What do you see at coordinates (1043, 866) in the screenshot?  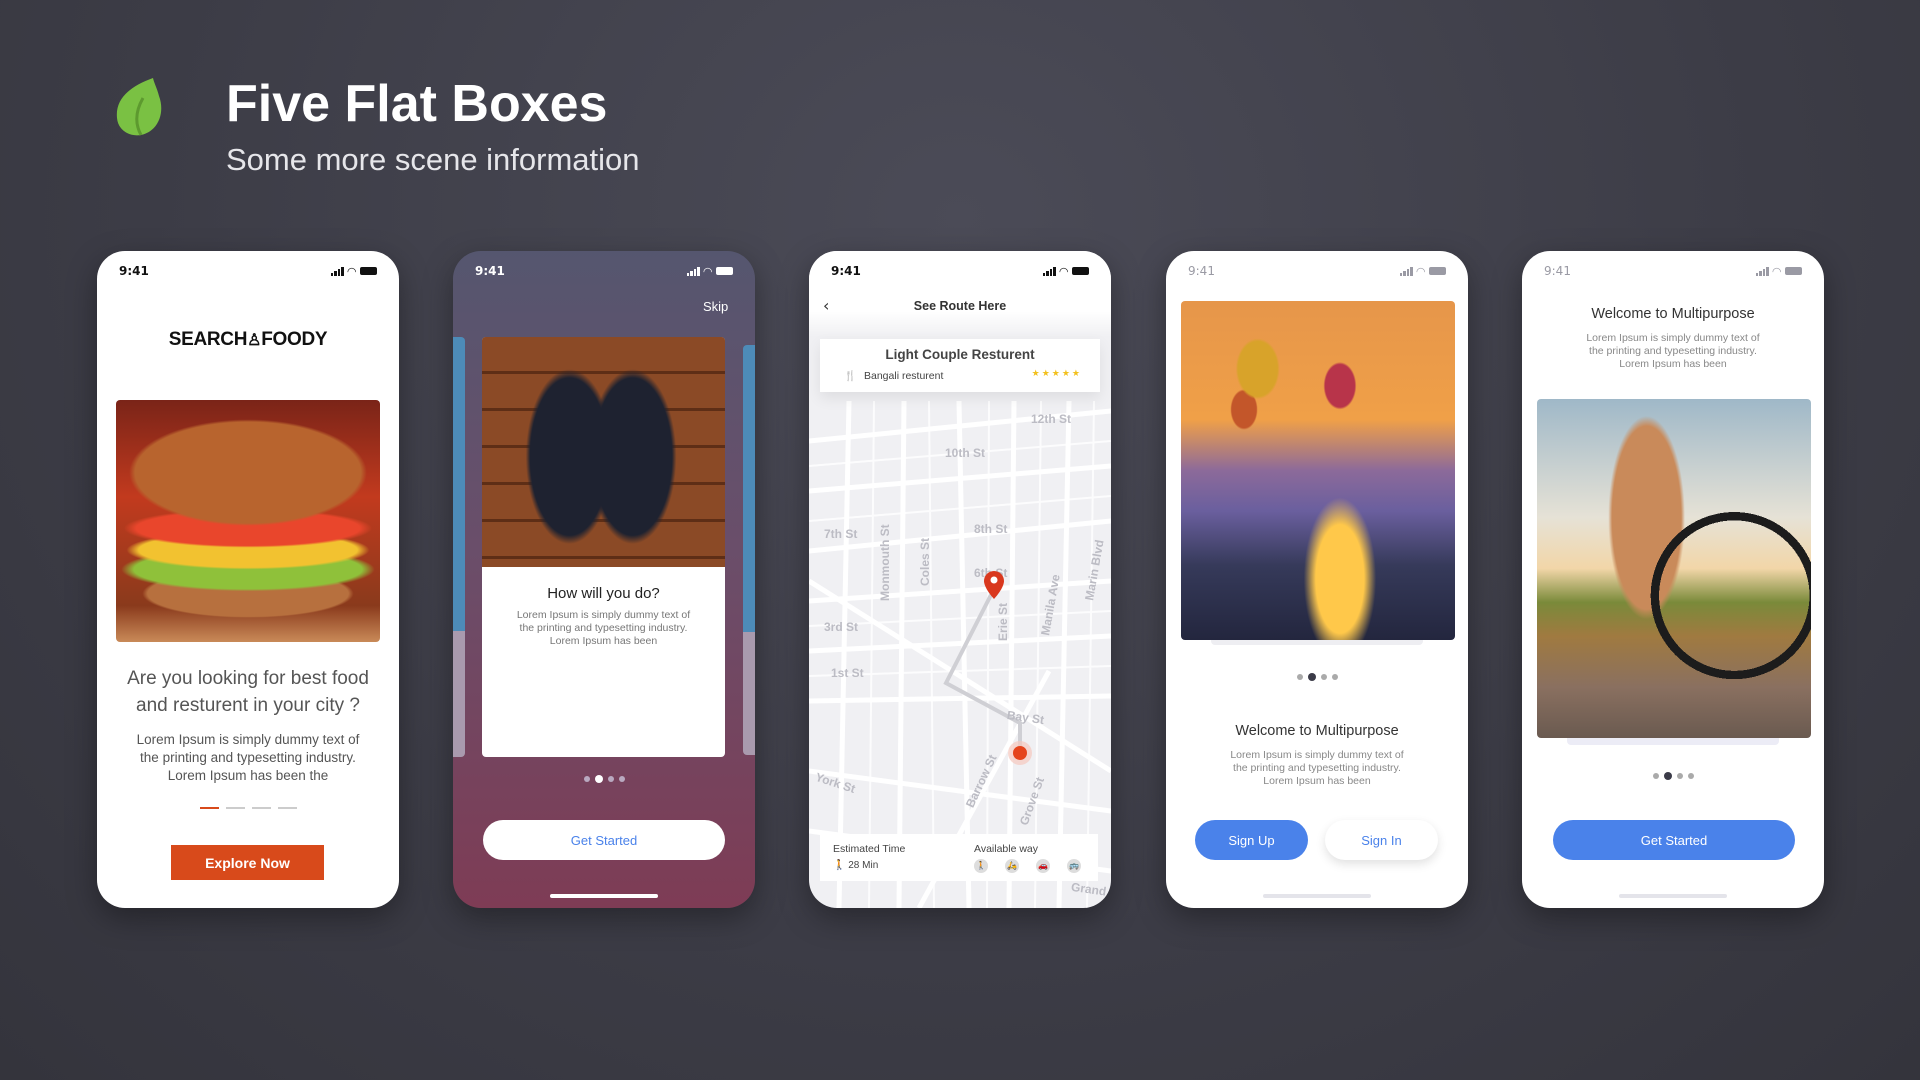 I see `car-icon: 🚗` at bounding box center [1043, 866].